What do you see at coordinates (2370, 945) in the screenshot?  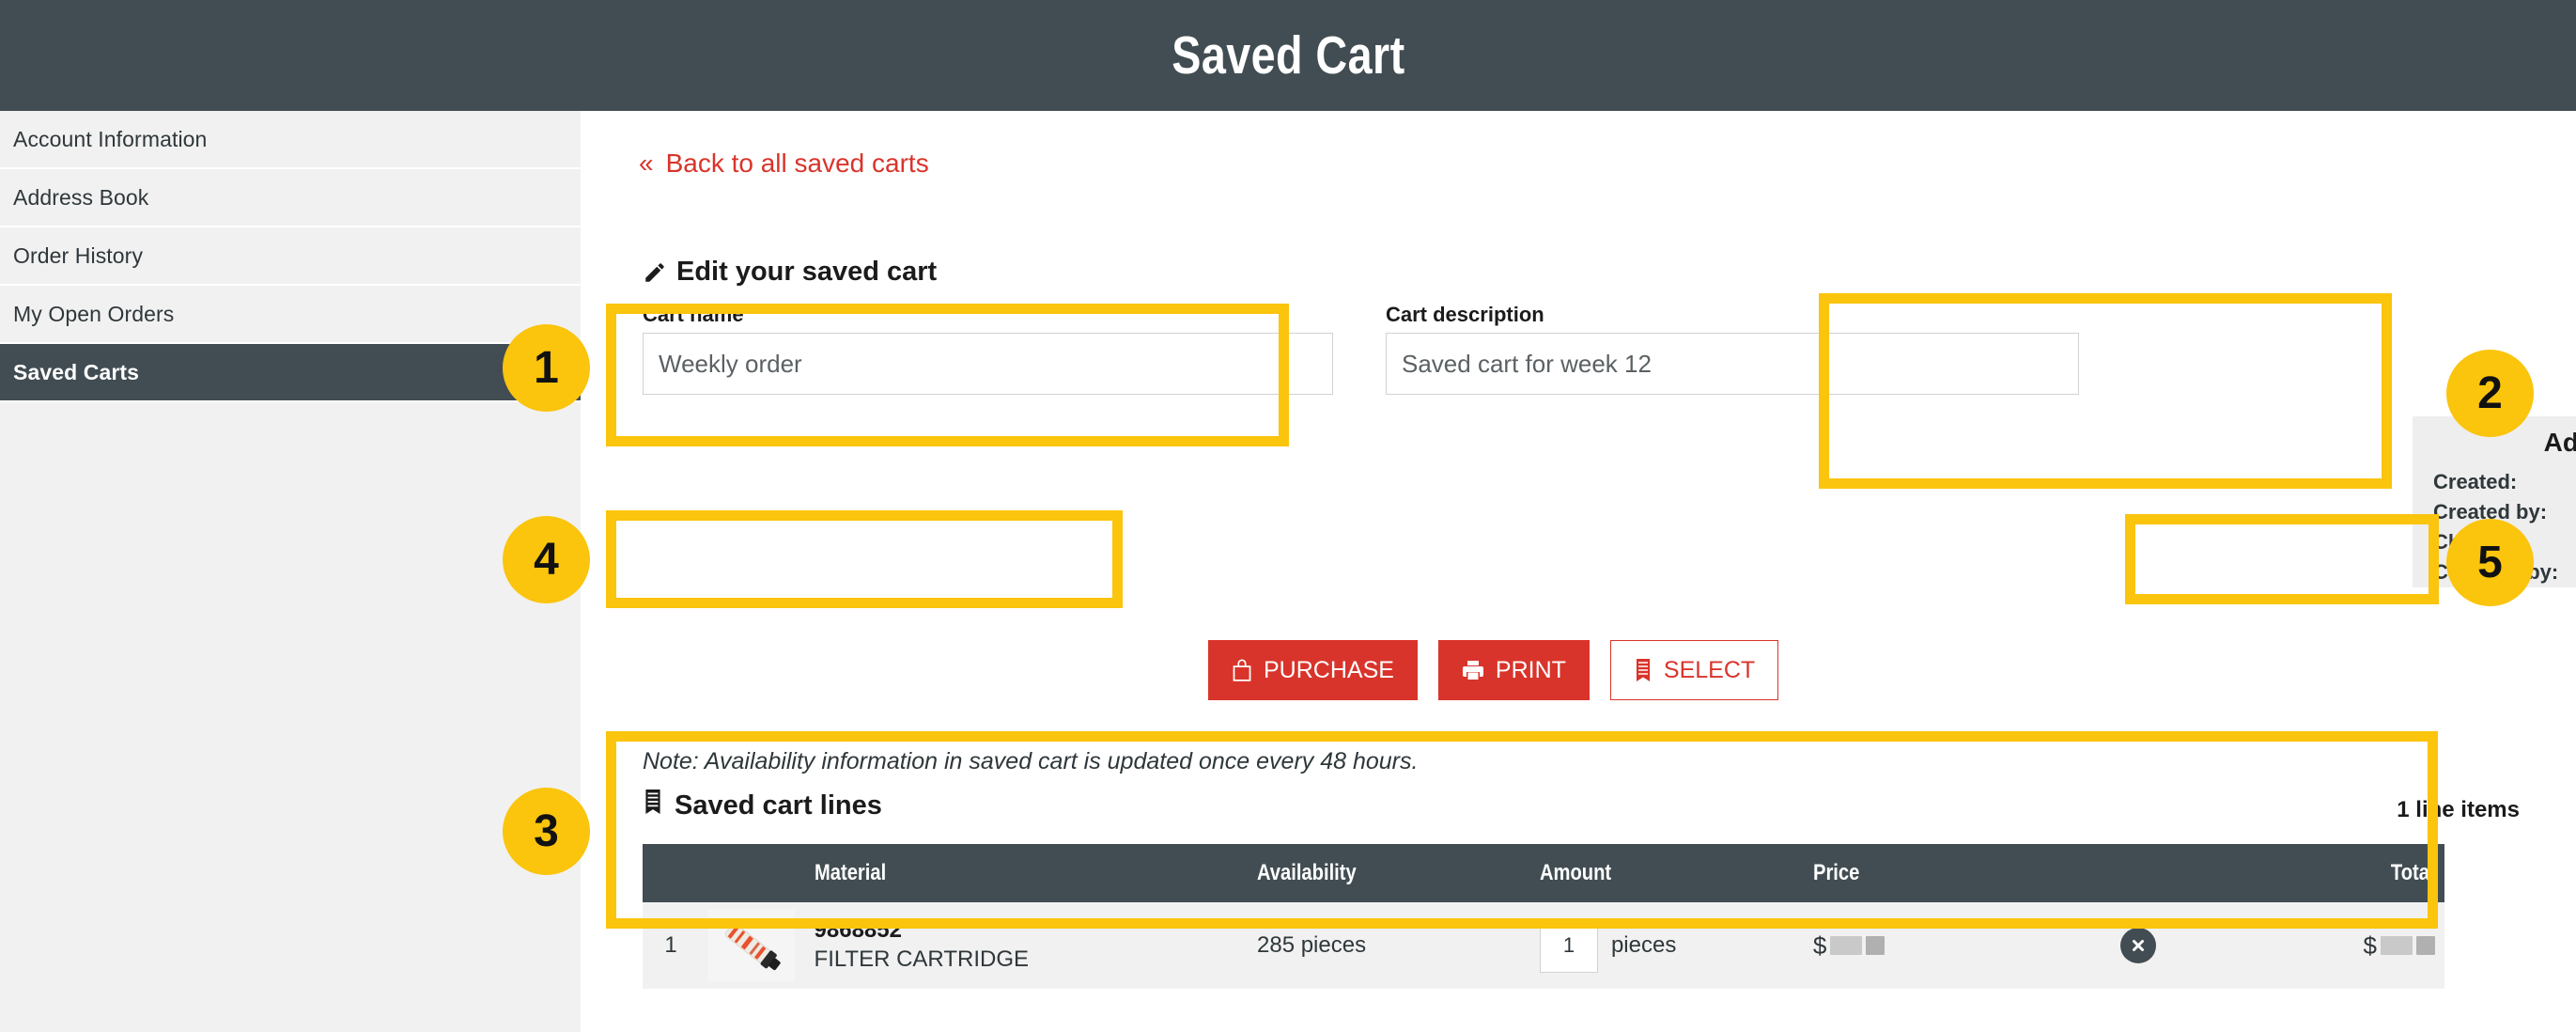 I see `total-currency-symbol: $` at bounding box center [2370, 945].